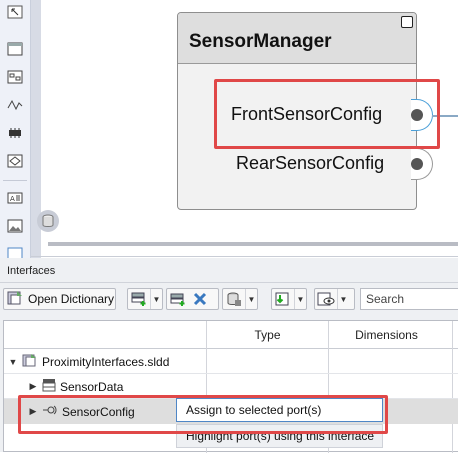  I want to click on data-dictionary-icon, so click(234, 299).